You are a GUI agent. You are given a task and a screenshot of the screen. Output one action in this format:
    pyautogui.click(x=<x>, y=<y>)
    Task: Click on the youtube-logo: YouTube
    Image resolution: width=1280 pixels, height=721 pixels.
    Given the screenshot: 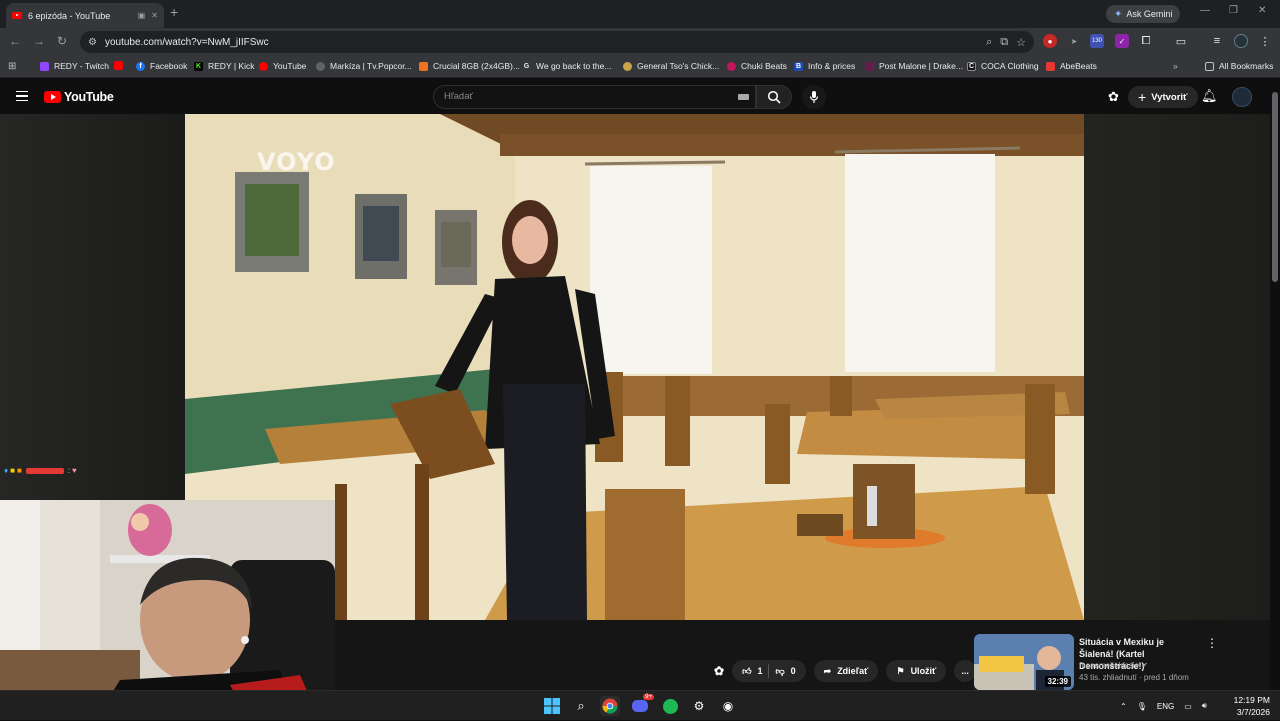 What is the action you would take?
    pyautogui.click(x=79, y=97)
    